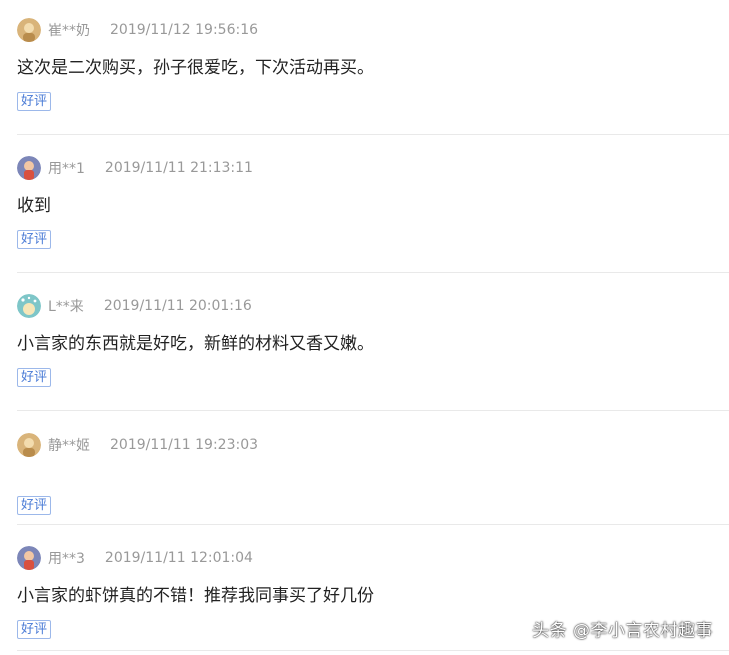 This screenshot has width=729, height=655. I want to click on review-text: 这次是二次购买，孙子很爱吃，下次活动再买。, so click(195, 68).